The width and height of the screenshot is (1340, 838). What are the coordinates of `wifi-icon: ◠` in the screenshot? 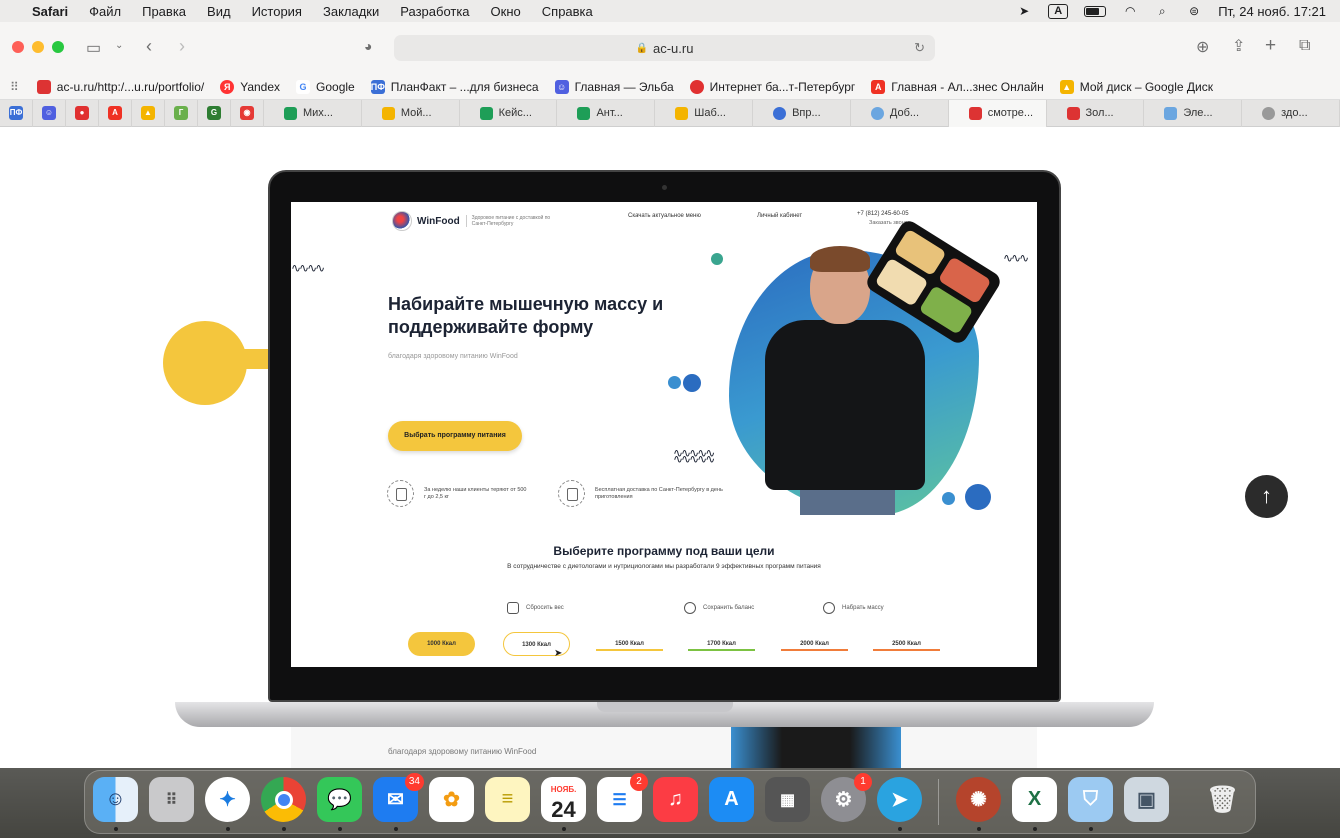 It's located at (1130, 11).